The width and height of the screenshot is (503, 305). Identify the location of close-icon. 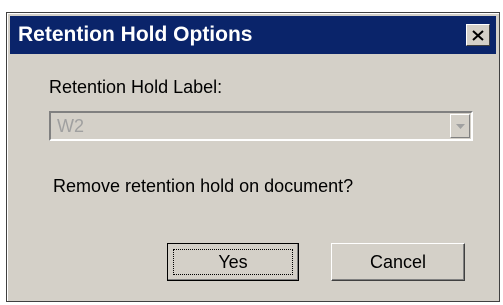
(478, 35).